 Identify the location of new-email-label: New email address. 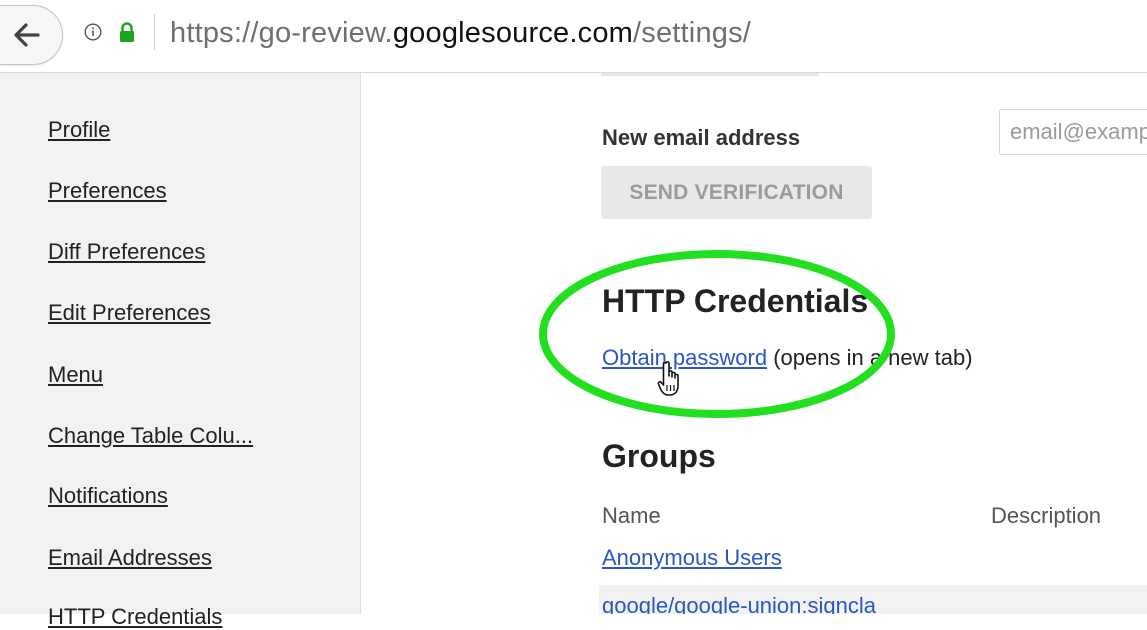
(701, 137).